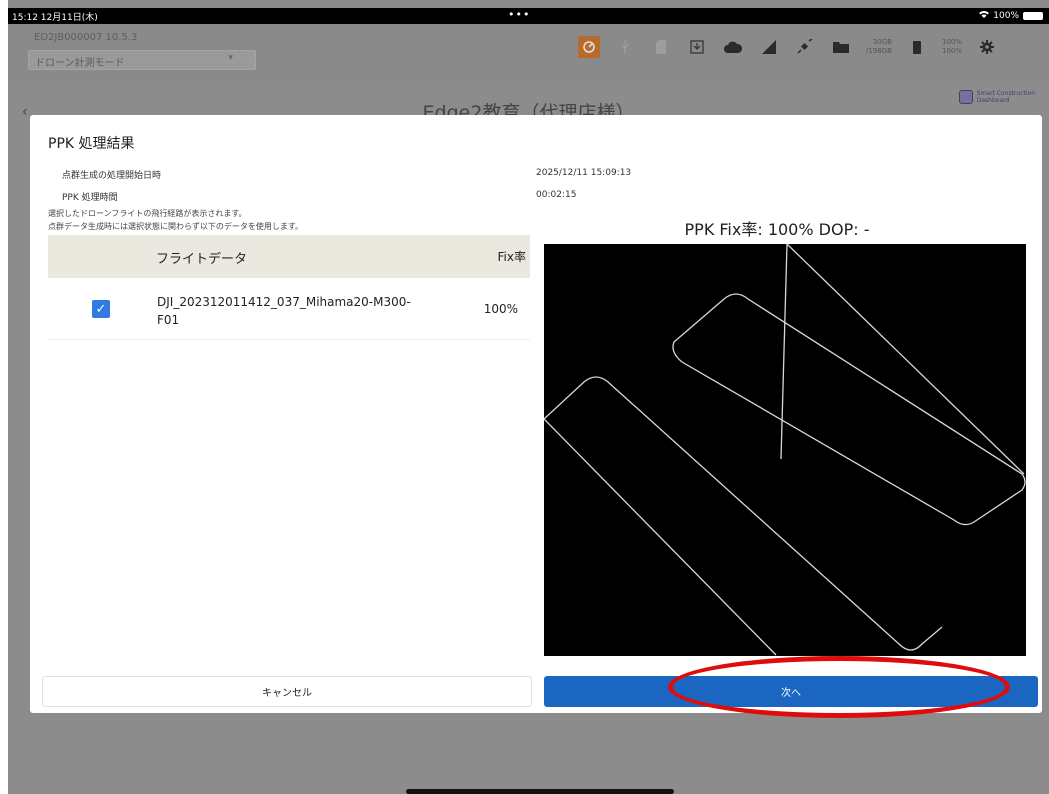 Image resolution: width=1049 pixels, height=794 pixels. What do you see at coordinates (287, 691) in the screenshot?
I see `cancel-button: キャンセル` at bounding box center [287, 691].